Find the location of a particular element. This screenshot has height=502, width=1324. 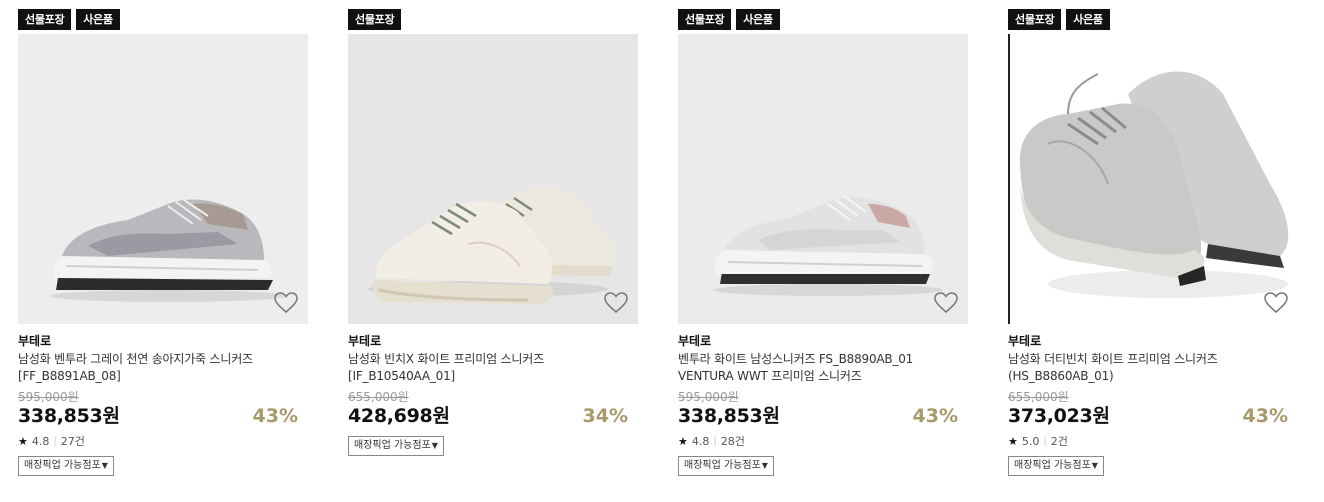

sale-price: 373,023원 is located at coordinates (1059, 416).